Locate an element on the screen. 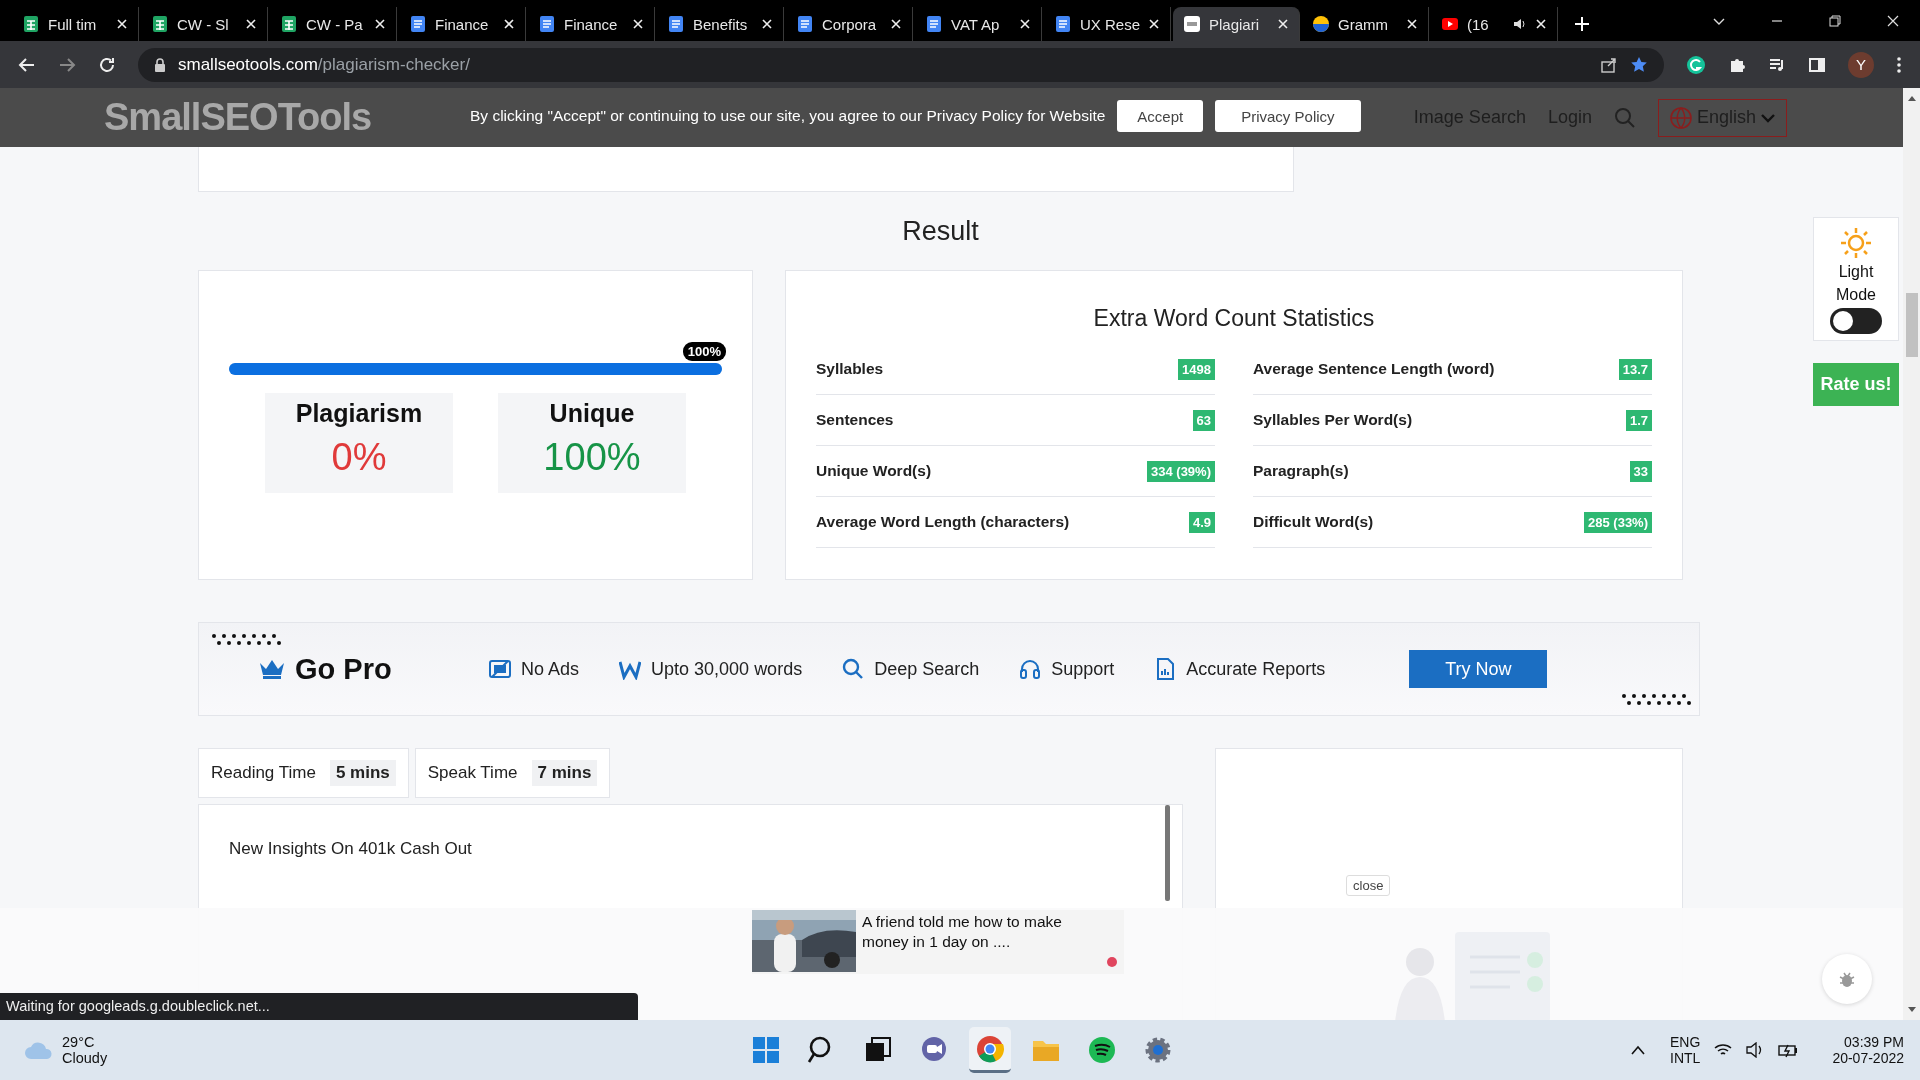  tab-title: Full tim is located at coordinates (73, 24).